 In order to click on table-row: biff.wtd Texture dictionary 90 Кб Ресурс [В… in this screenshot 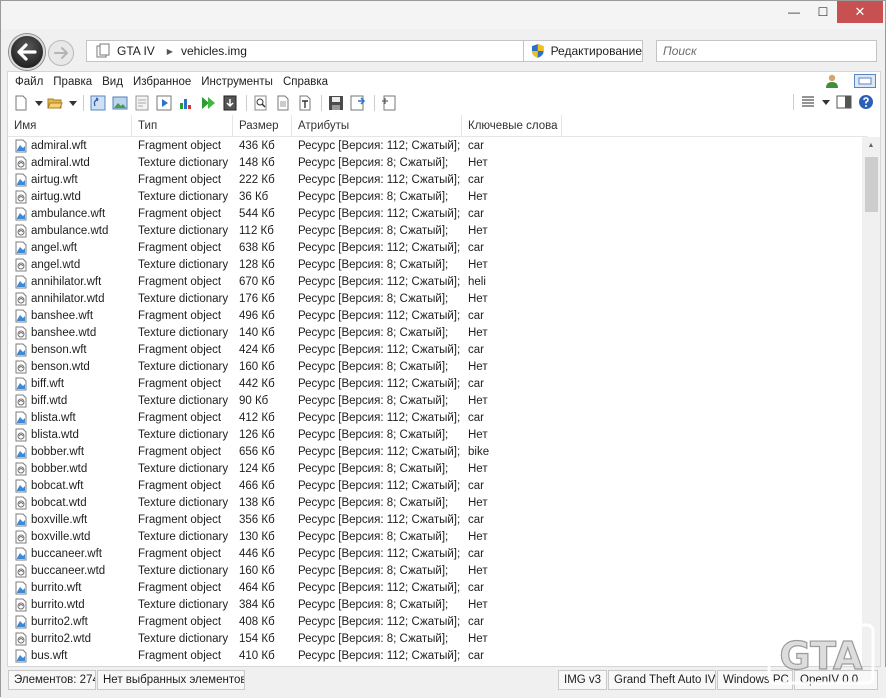, I will do `click(435, 400)`.